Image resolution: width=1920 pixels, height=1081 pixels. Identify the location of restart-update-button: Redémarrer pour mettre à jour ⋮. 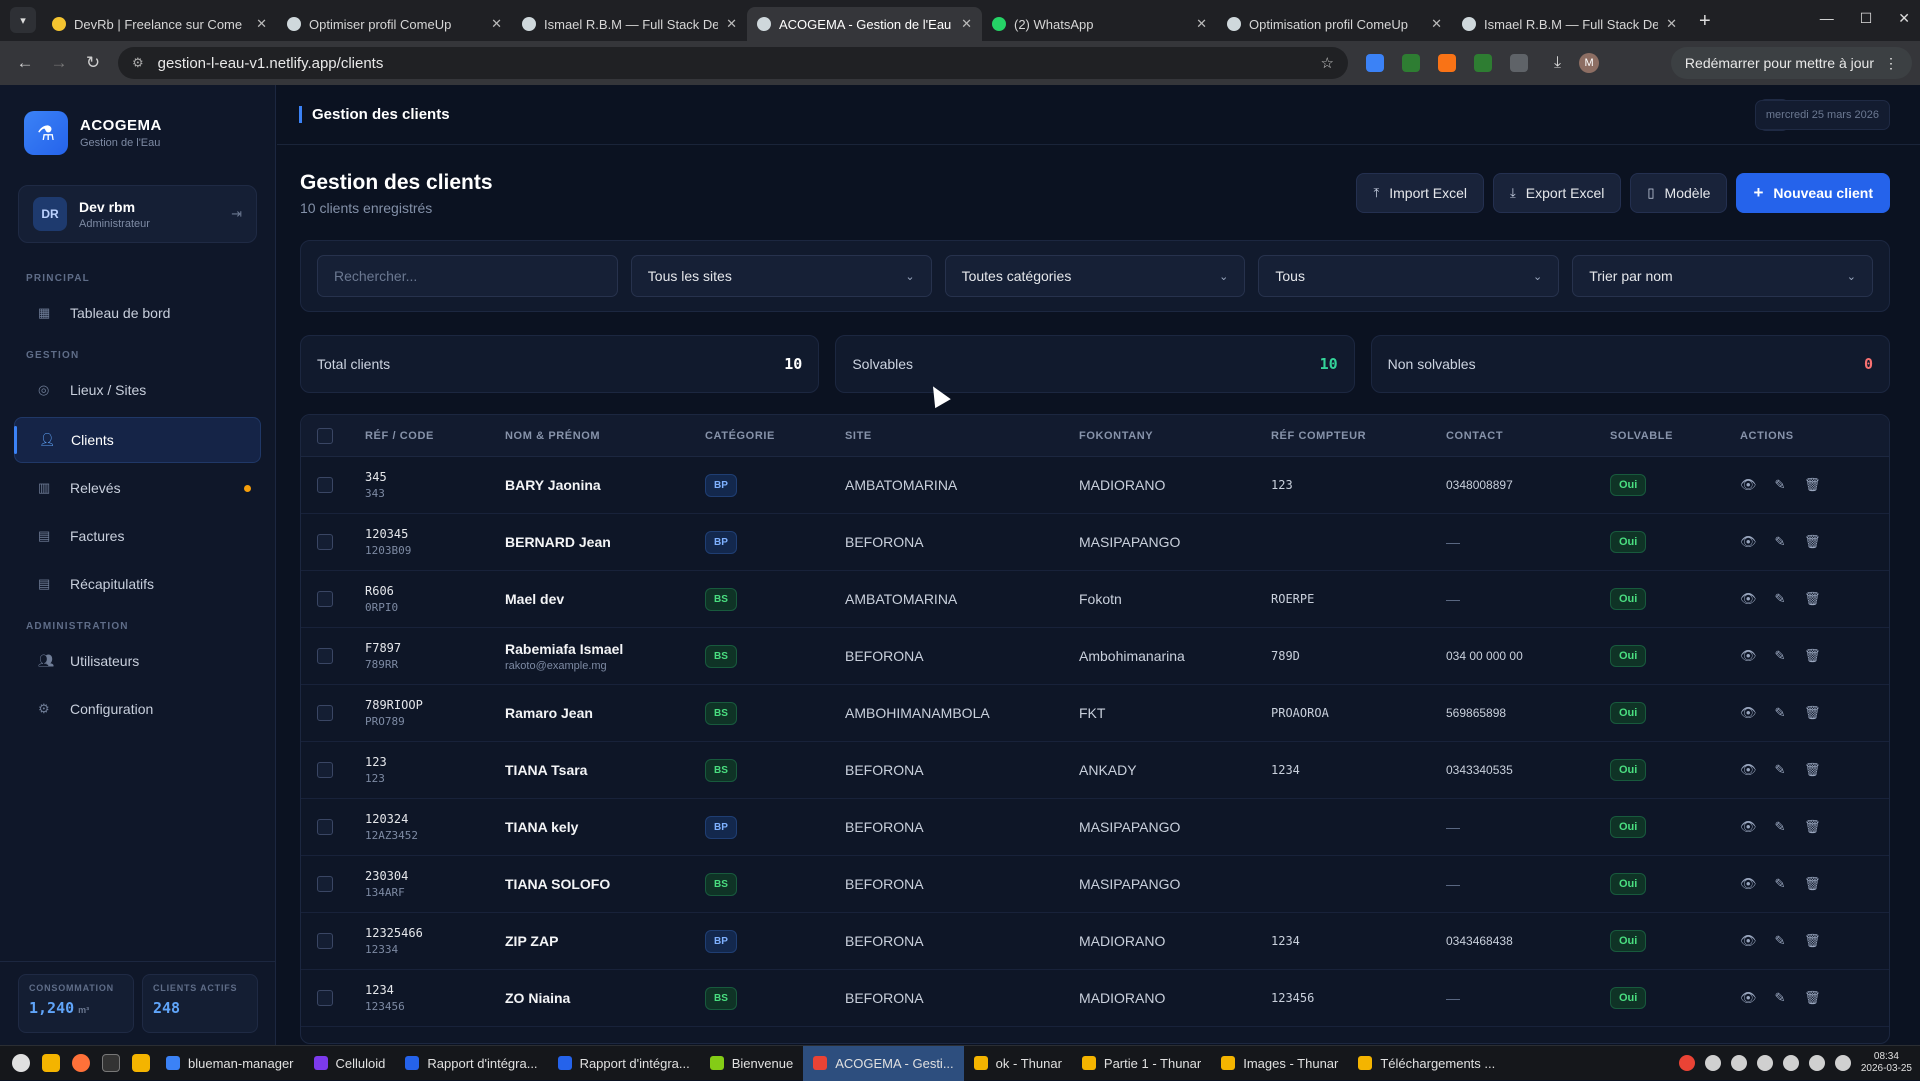
(1791, 63).